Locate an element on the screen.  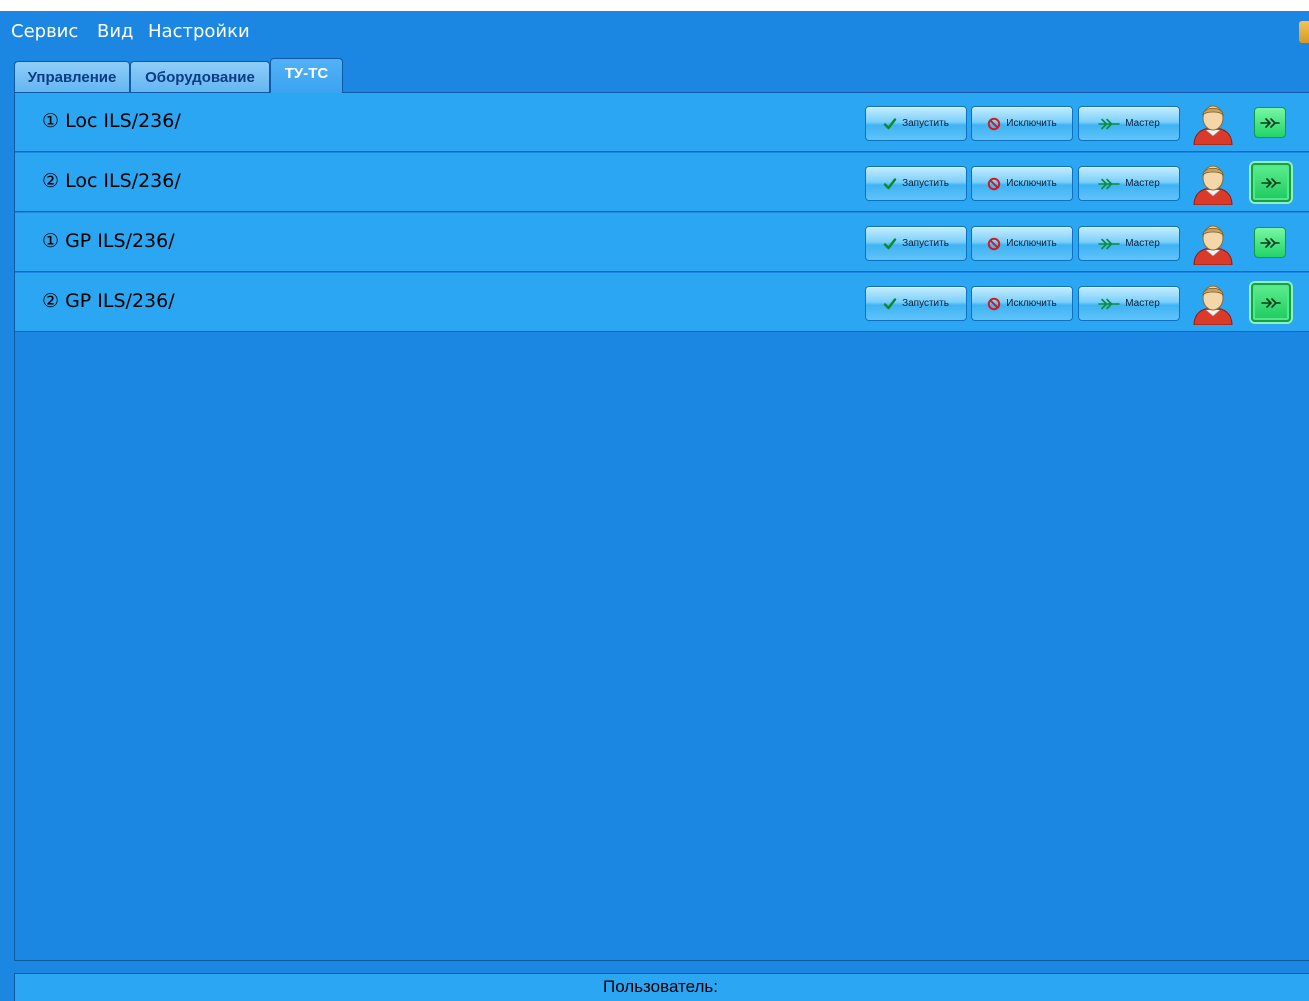
status-user-label: Пользователь: is located at coordinates (660, 986).